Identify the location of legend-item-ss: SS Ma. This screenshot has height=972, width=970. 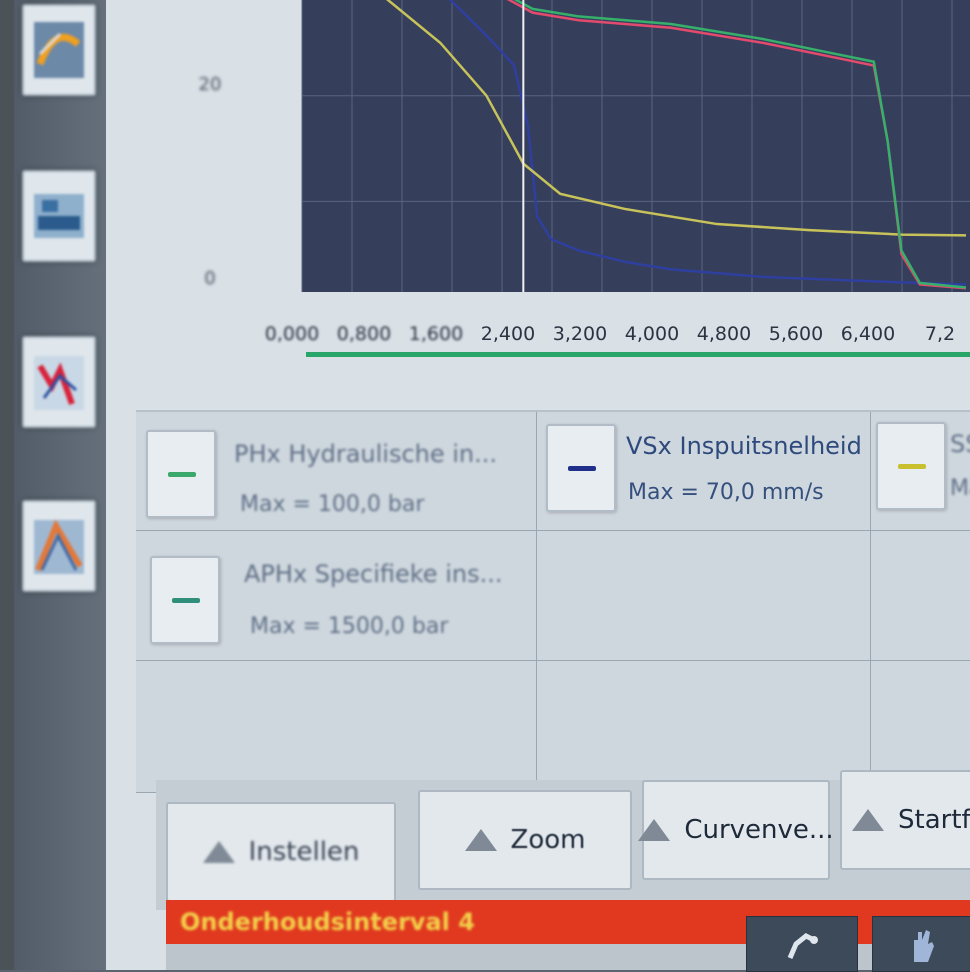
(920, 471).